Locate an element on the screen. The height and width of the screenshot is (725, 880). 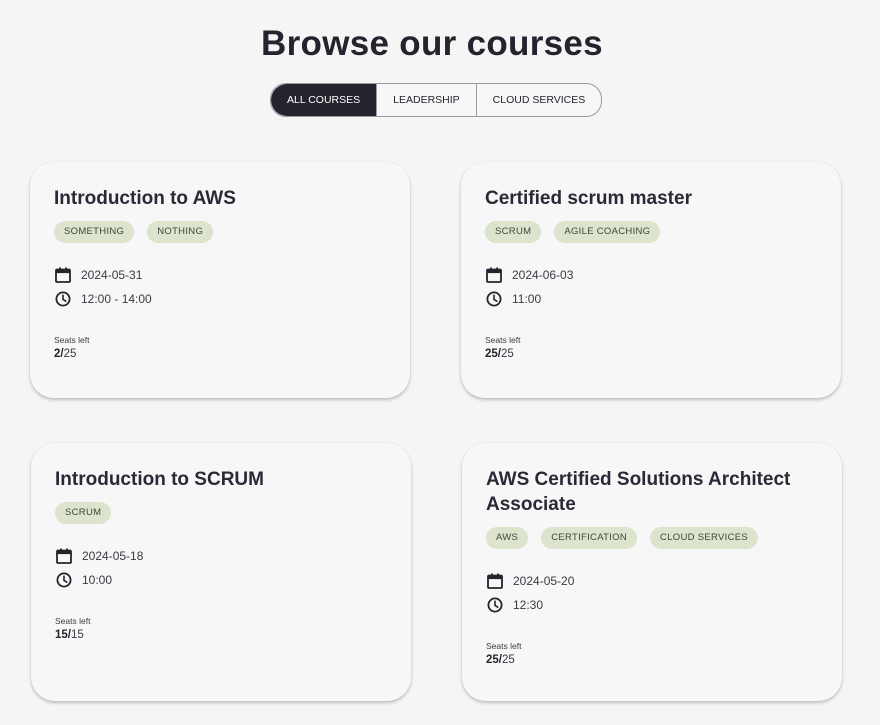
course-date: 2024-06-03 is located at coordinates (543, 275).